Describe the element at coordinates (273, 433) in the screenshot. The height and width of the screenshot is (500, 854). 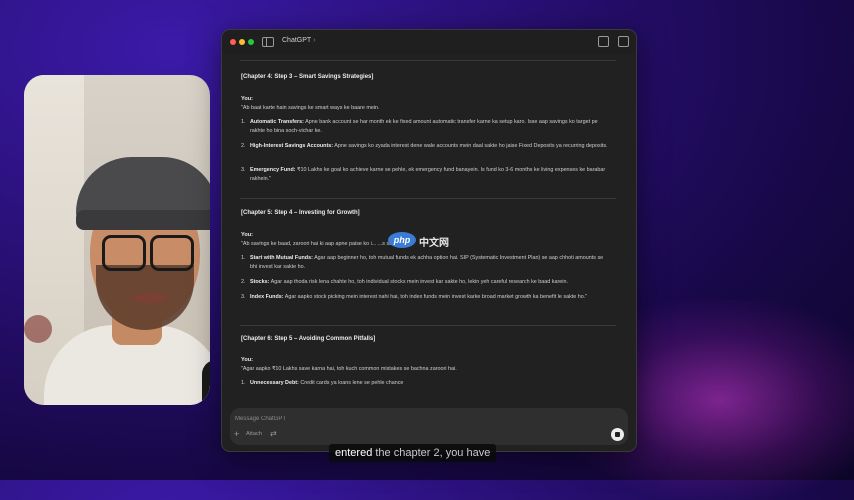
I see `tools-icon: ⇄` at that location.